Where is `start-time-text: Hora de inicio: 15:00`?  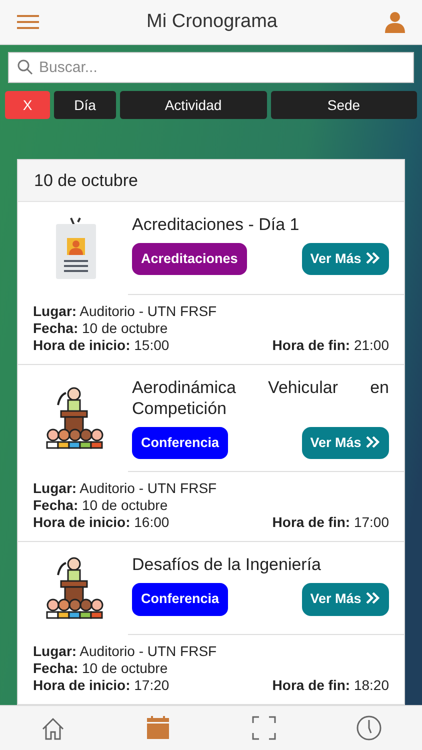
start-time-text: Hora de inicio: 15:00 is located at coordinates (101, 345).